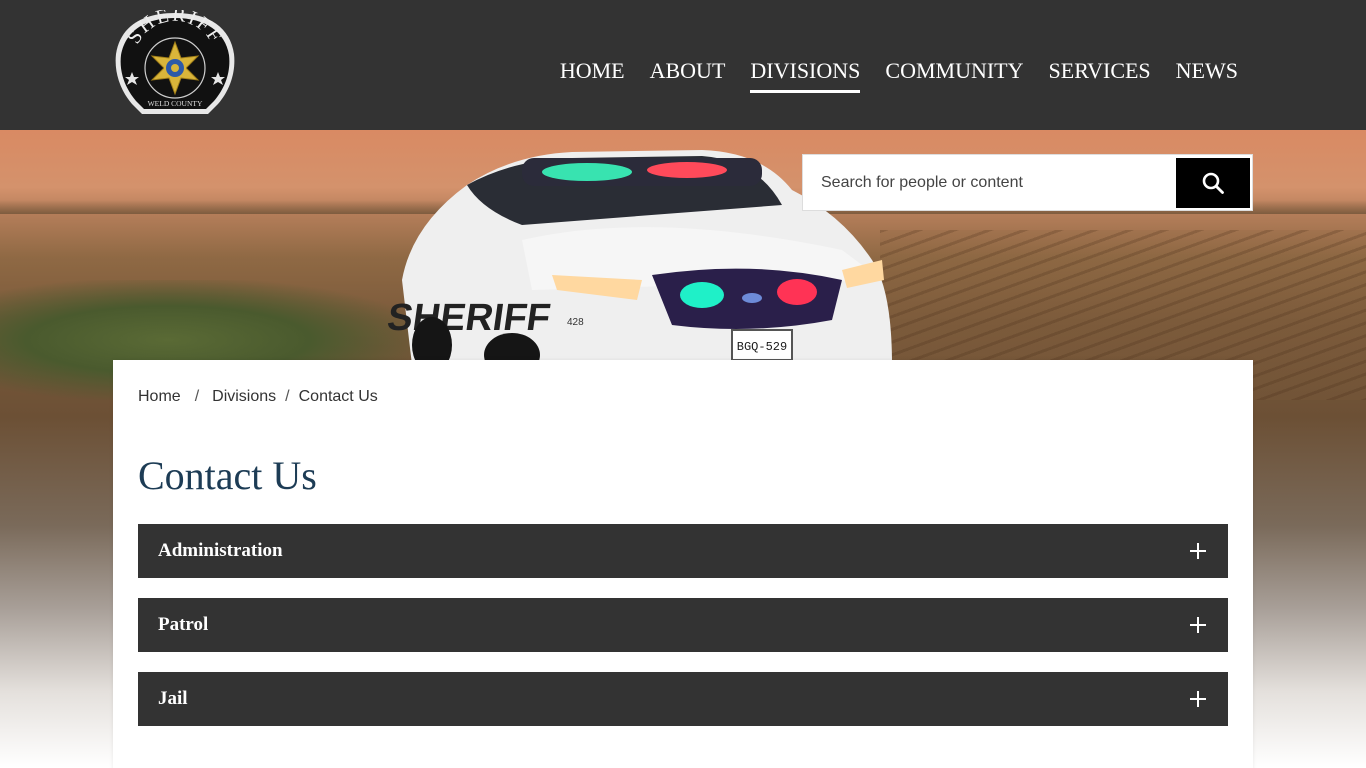  I want to click on accordion-label: Jail, so click(173, 698).